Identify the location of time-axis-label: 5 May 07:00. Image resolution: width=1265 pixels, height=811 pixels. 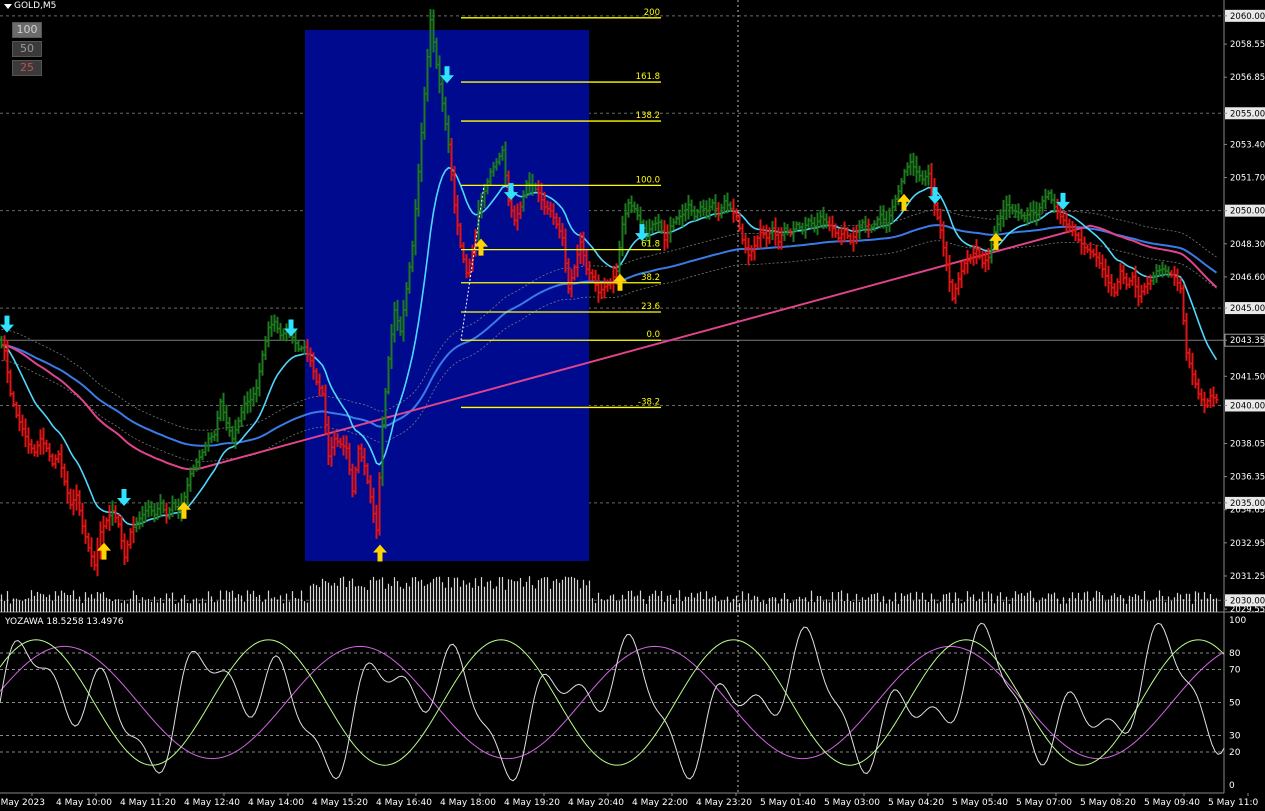
(1044, 803).